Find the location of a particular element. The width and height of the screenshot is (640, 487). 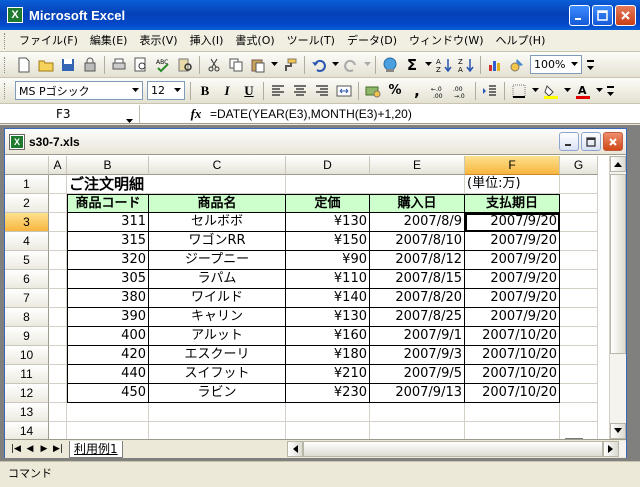

name-box: F3 is located at coordinates (70, 113).